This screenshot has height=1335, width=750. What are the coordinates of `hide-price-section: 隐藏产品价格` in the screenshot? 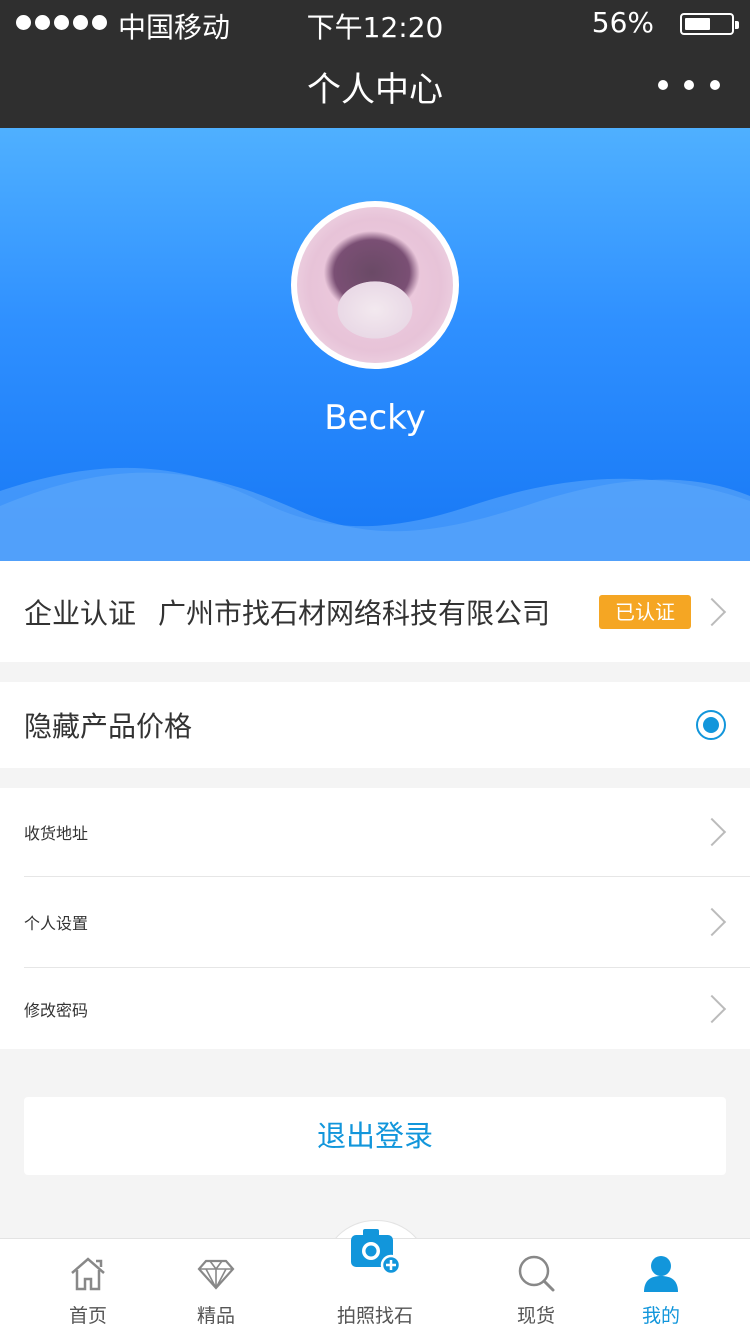 It's located at (375, 725).